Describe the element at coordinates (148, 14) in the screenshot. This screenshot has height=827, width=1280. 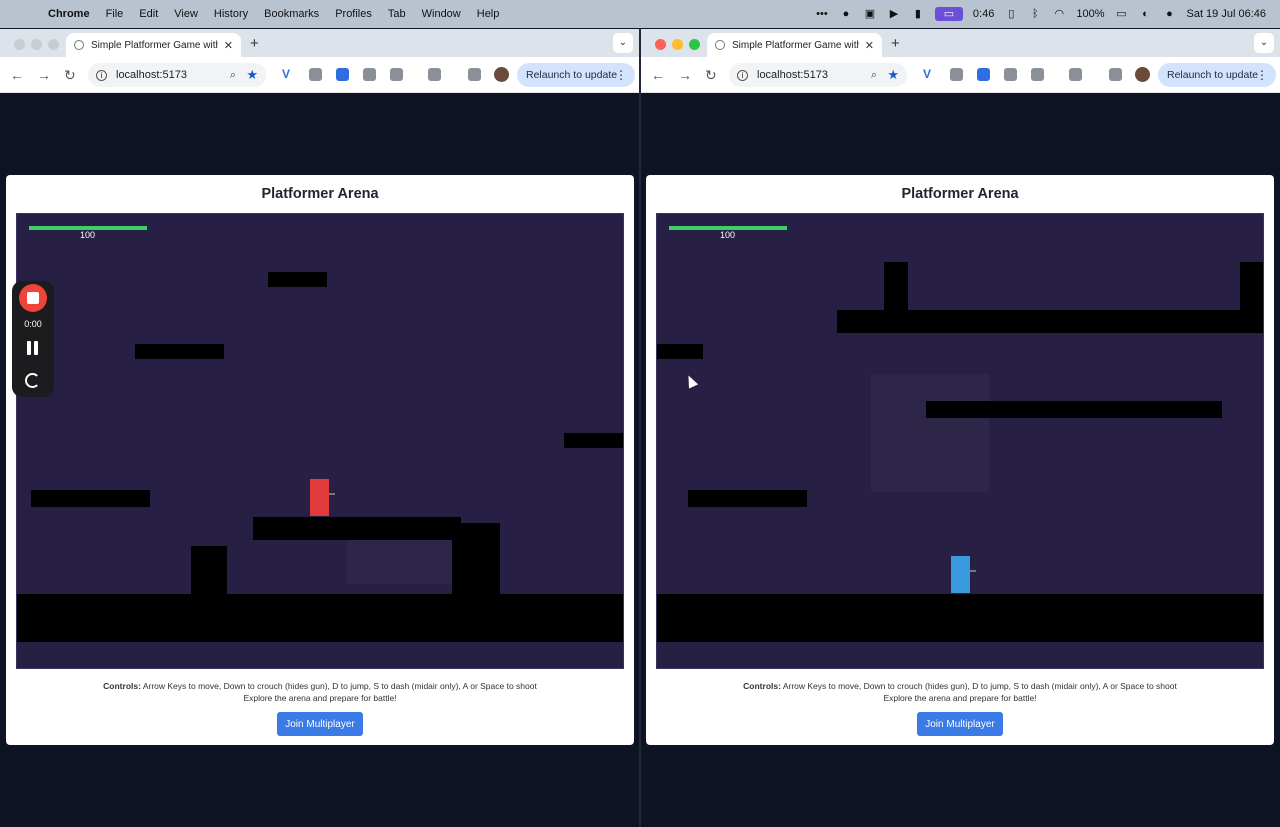
I see `menu-edit: Edit` at that location.